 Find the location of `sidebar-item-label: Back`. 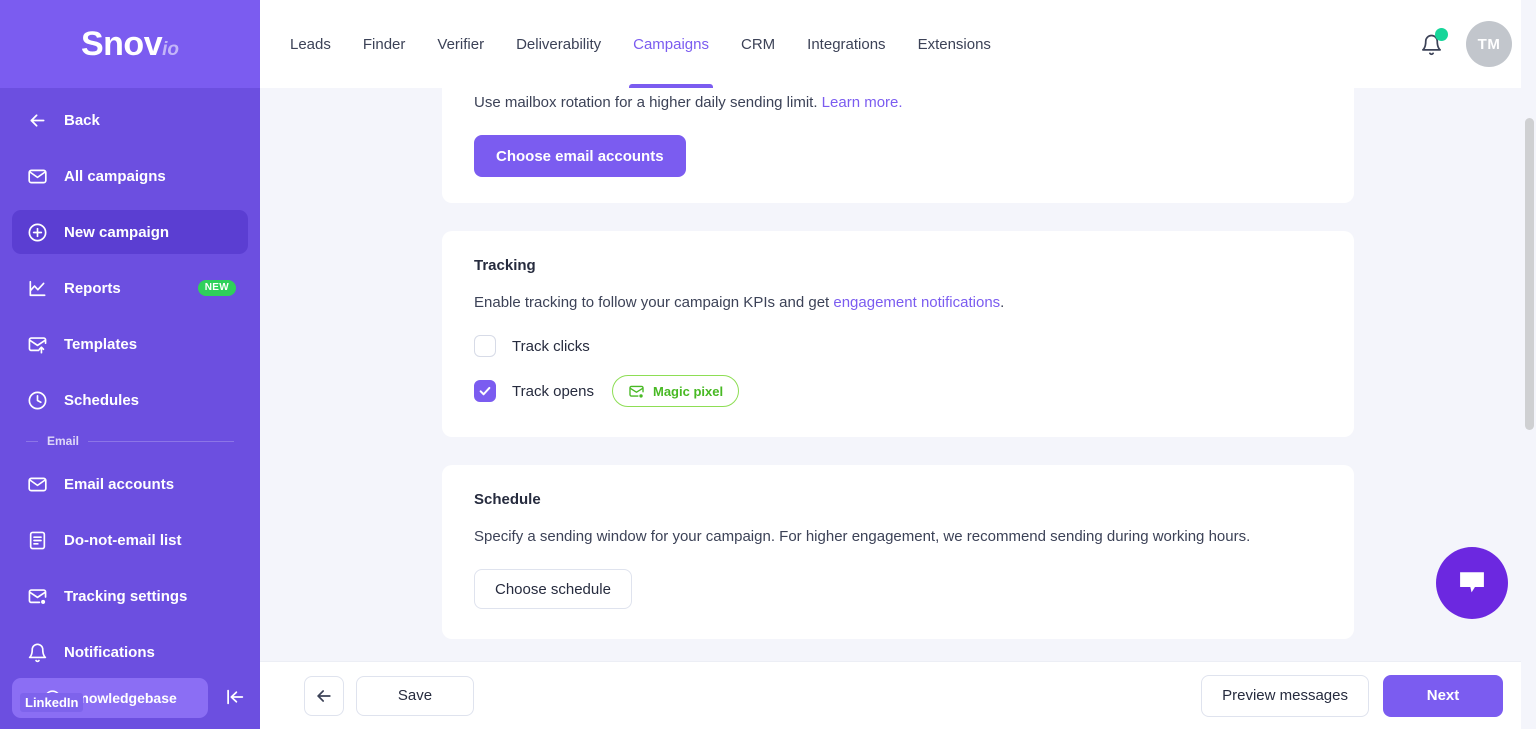

sidebar-item-label: Back is located at coordinates (82, 120).